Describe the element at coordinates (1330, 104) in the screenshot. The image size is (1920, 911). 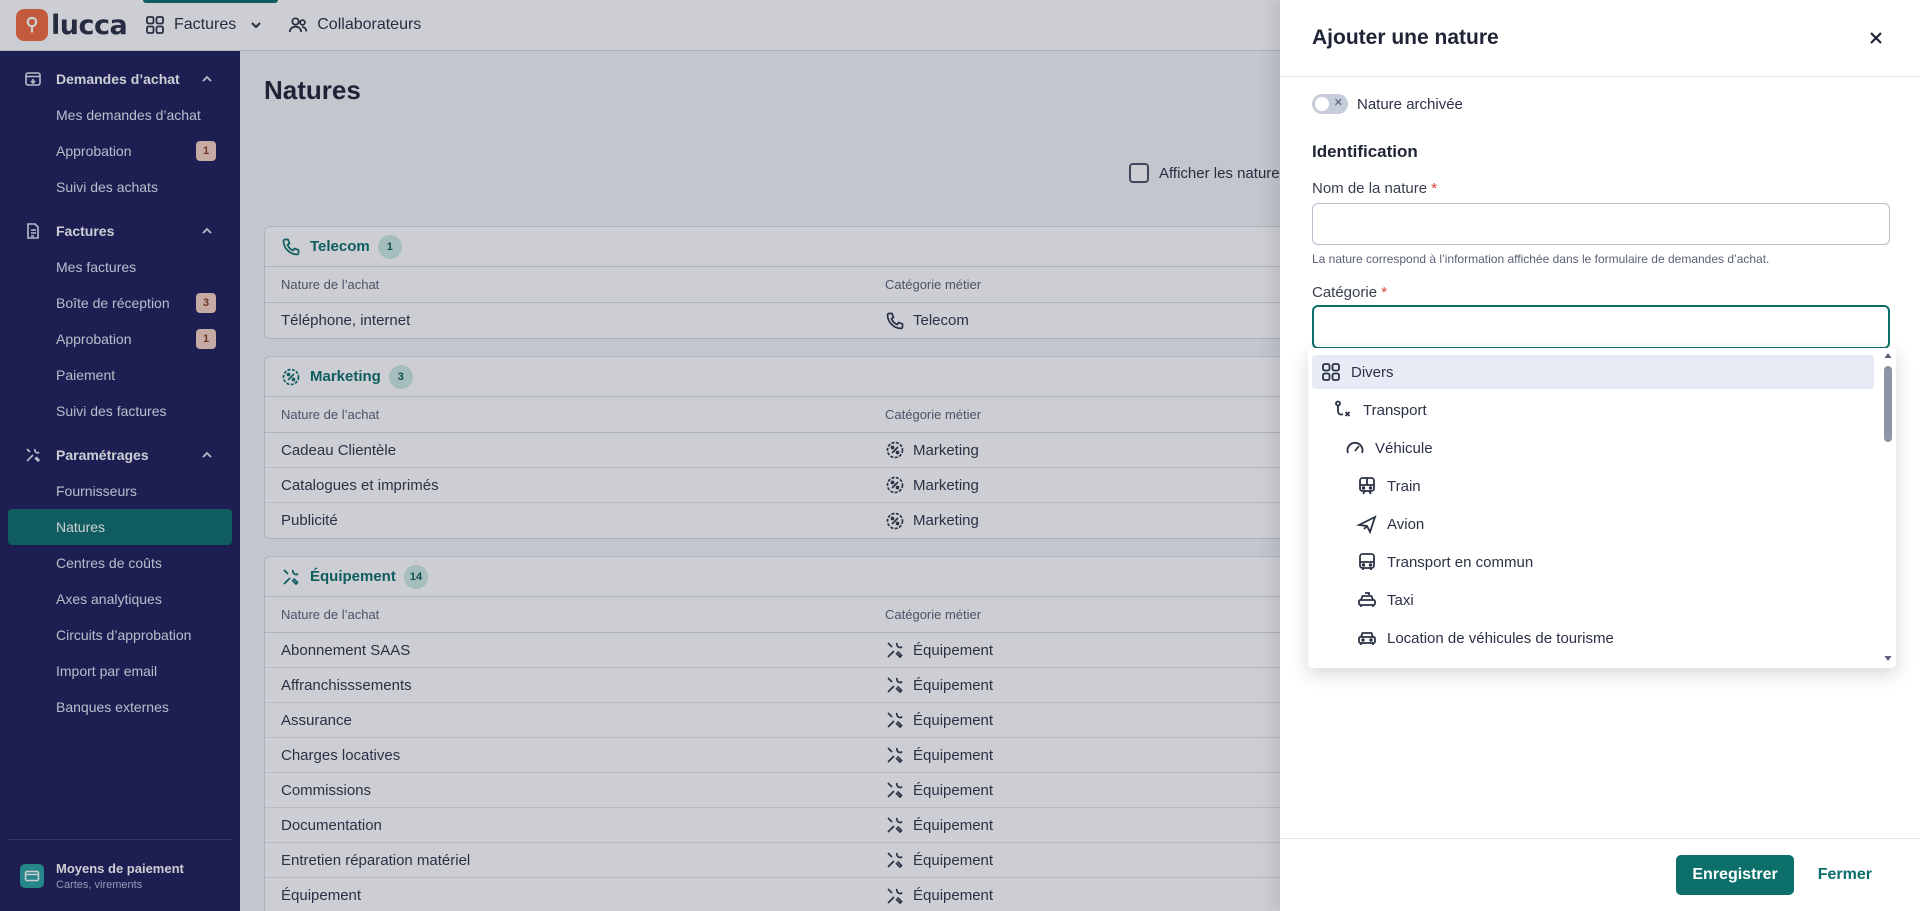
I see `archived-toggle: ✕` at that location.